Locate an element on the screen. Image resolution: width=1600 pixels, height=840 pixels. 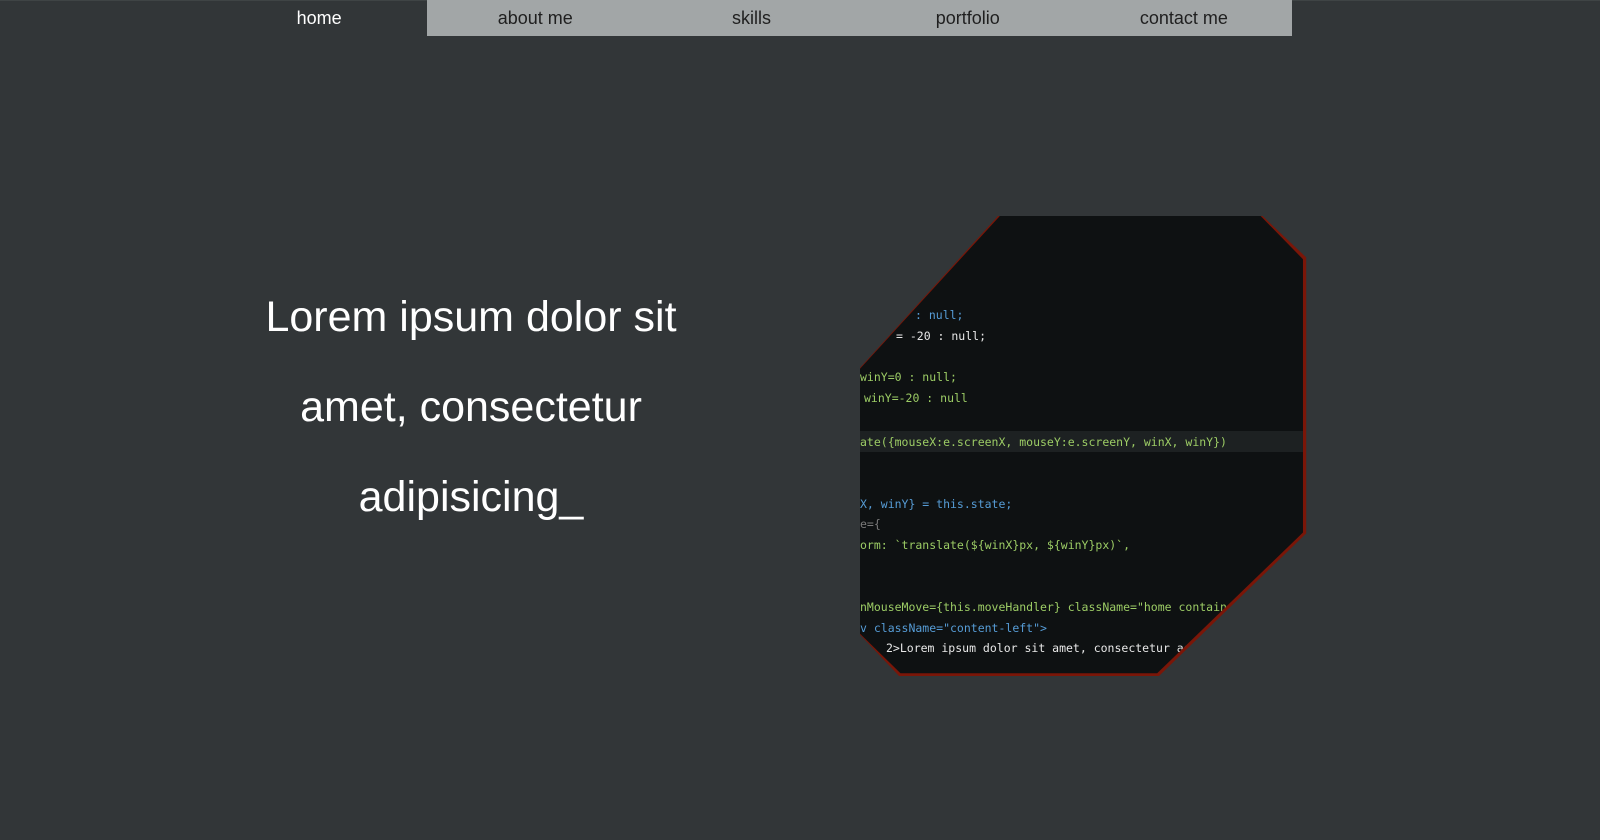
code-line: winY=0 : null; is located at coordinates (908, 377).